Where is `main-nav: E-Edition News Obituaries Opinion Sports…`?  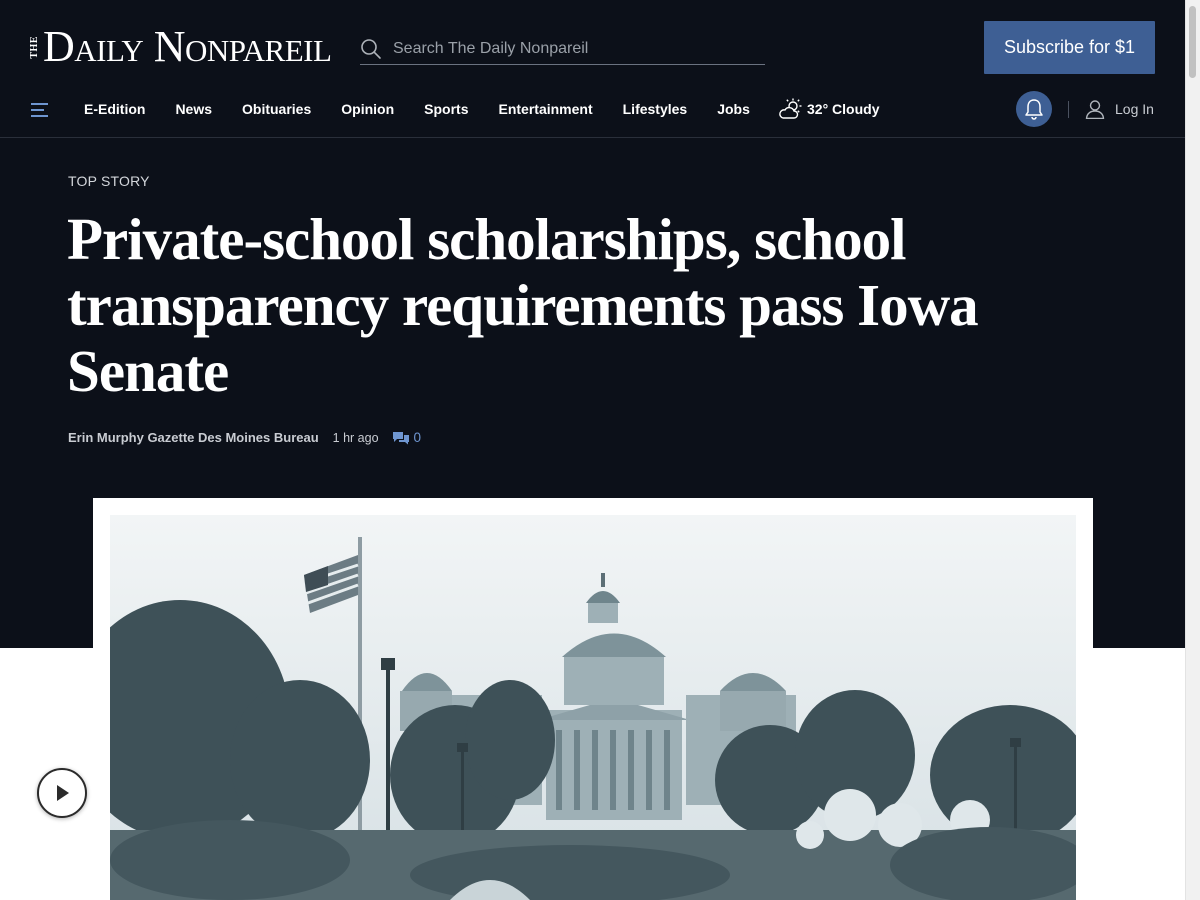
main-nav: E-Edition News Obituaries Opinion Sports… is located at coordinates (592, 113).